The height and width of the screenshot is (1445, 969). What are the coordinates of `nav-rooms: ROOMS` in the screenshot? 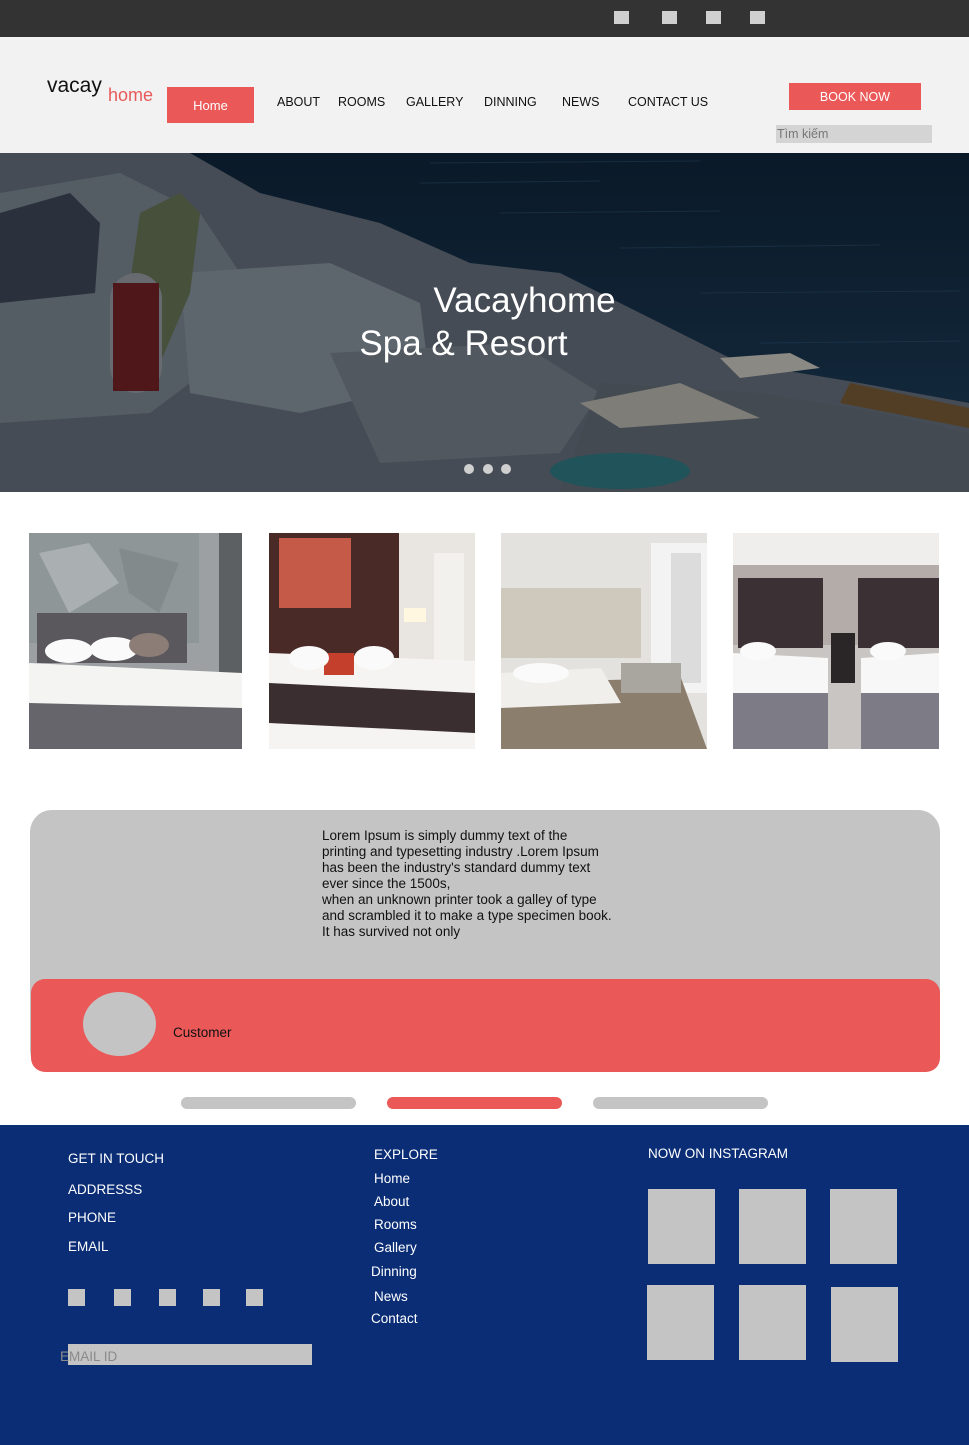 It's located at (361, 102).